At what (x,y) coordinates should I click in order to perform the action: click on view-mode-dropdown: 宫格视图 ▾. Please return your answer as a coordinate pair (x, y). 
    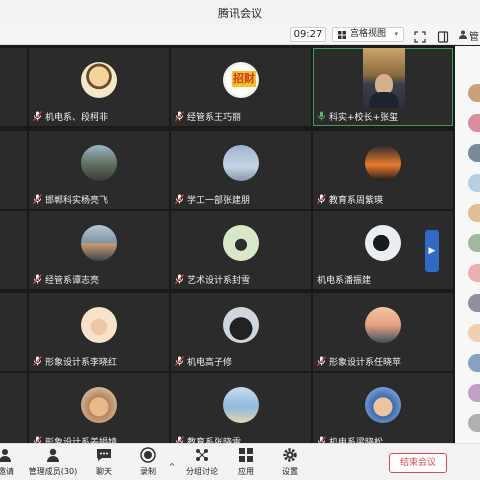
    Looking at the image, I should click on (368, 34).